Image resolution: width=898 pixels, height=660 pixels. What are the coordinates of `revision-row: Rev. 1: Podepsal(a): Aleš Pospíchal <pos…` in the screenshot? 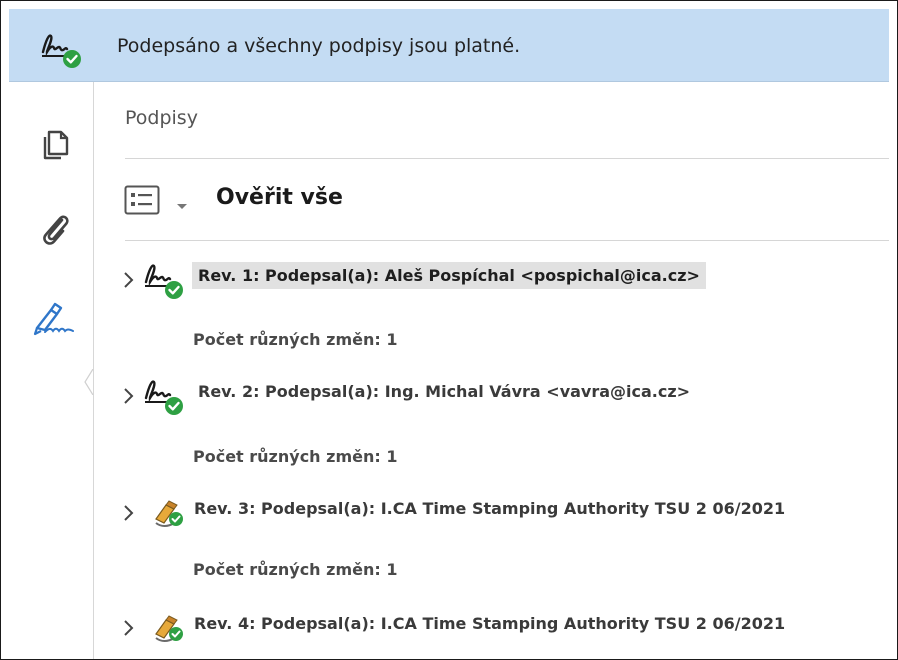 It's located at (478, 281).